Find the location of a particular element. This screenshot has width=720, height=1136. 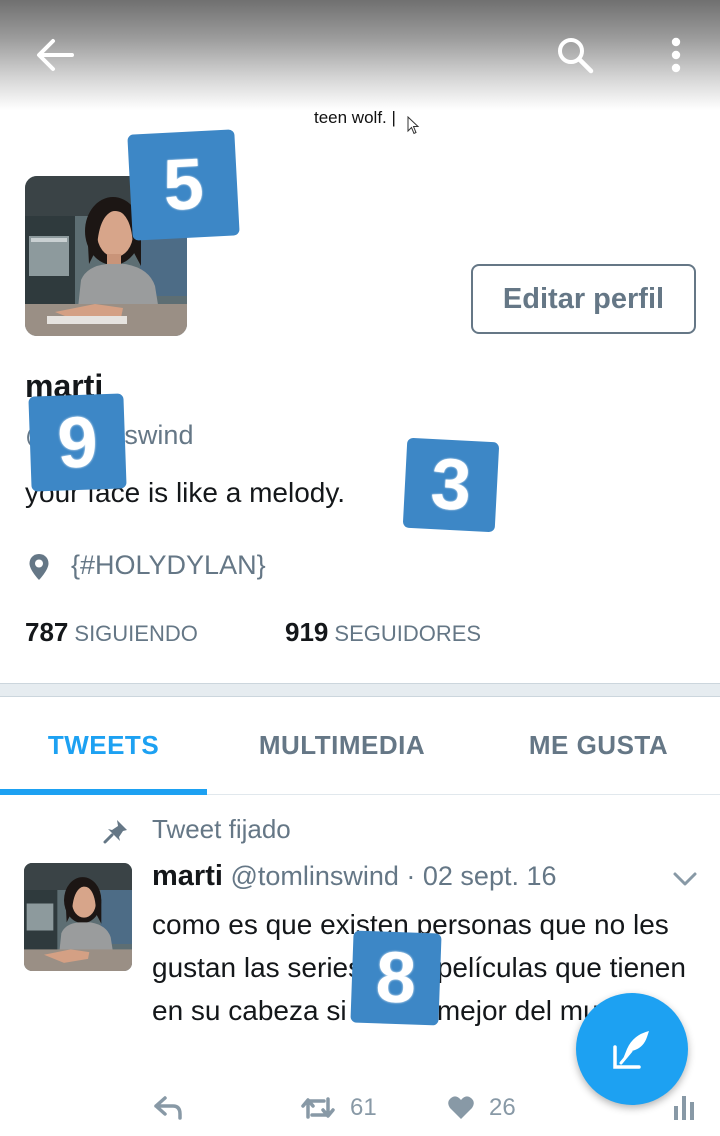

overlay-badge-5: 5 is located at coordinates (183, 185).